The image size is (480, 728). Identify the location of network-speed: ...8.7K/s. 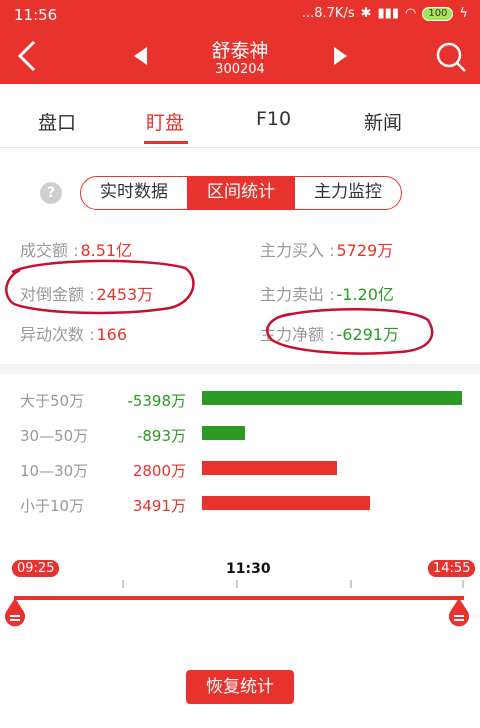
(328, 13).